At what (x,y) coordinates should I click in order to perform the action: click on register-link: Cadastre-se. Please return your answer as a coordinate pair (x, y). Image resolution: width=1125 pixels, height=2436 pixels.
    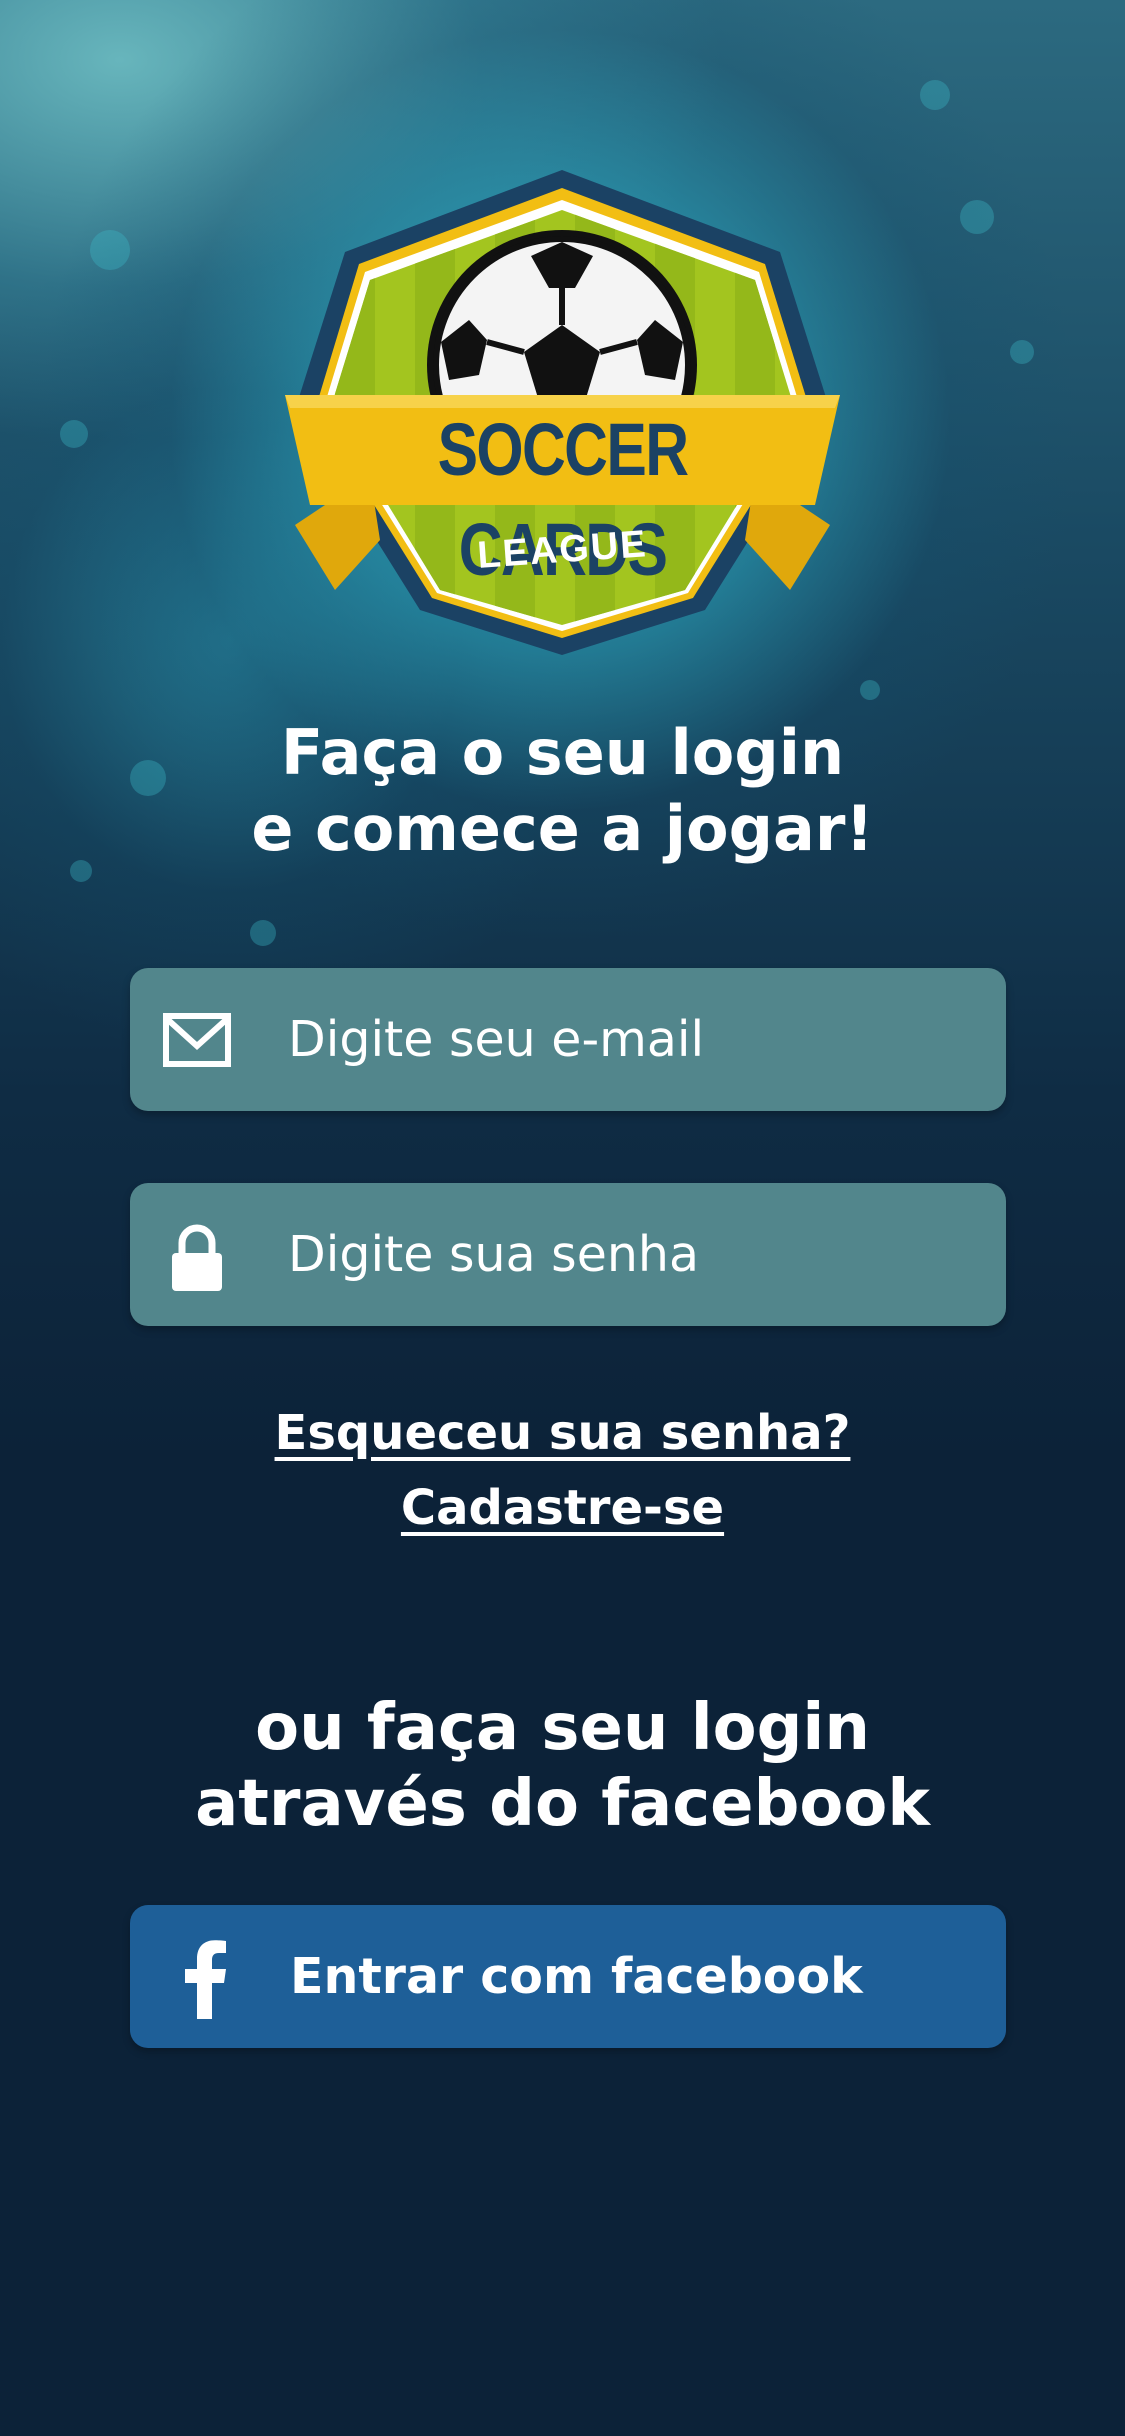
    Looking at the image, I should click on (562, 1508).